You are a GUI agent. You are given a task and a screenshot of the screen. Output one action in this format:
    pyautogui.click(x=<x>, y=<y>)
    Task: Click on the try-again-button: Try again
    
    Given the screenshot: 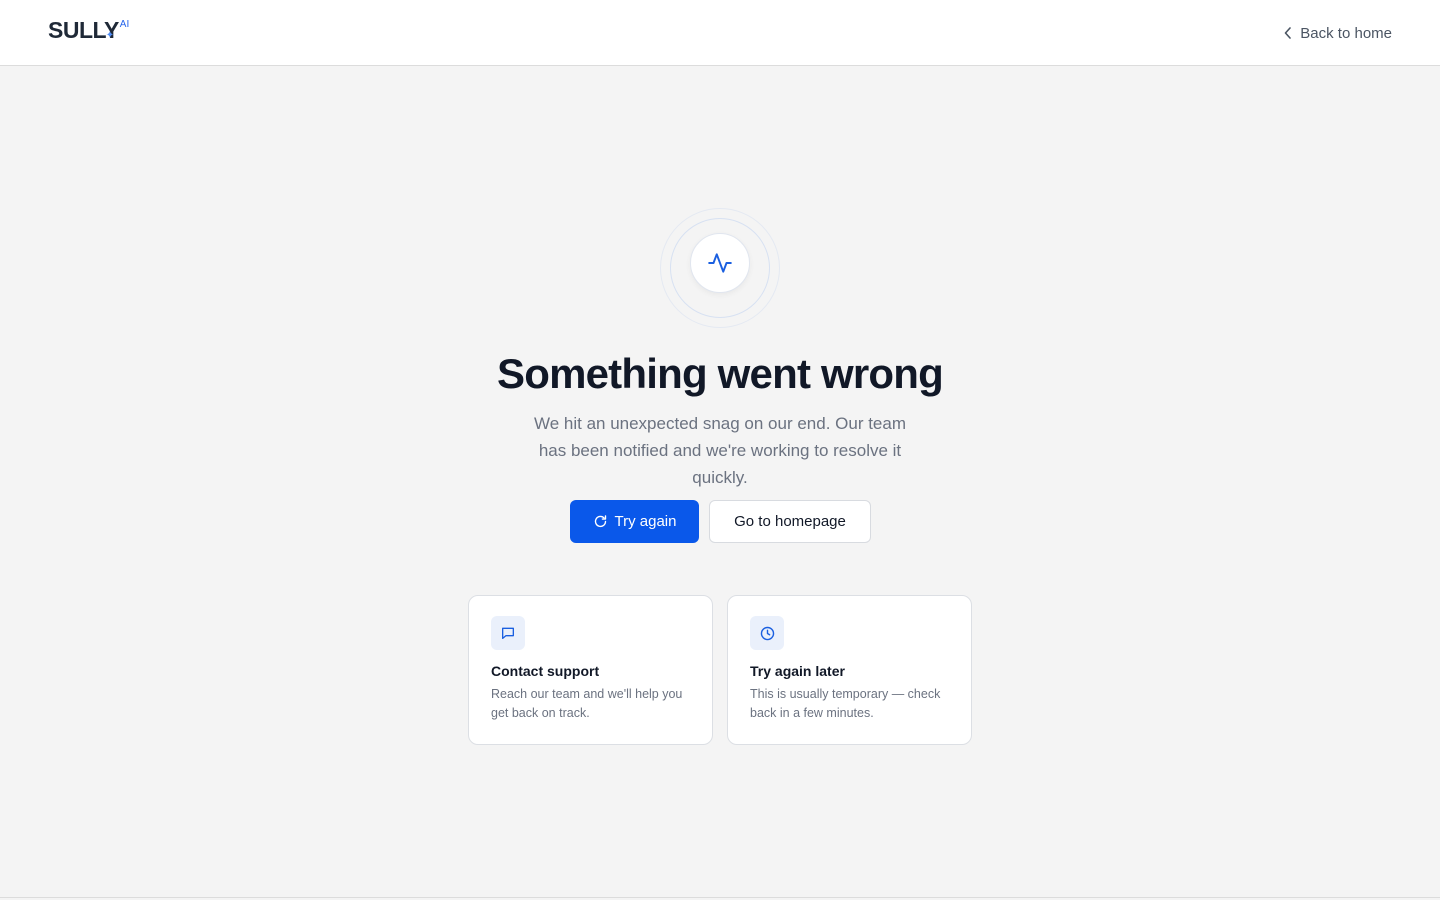 What is the action you would take?
    pyautogui.click(x=634, y=521)
    